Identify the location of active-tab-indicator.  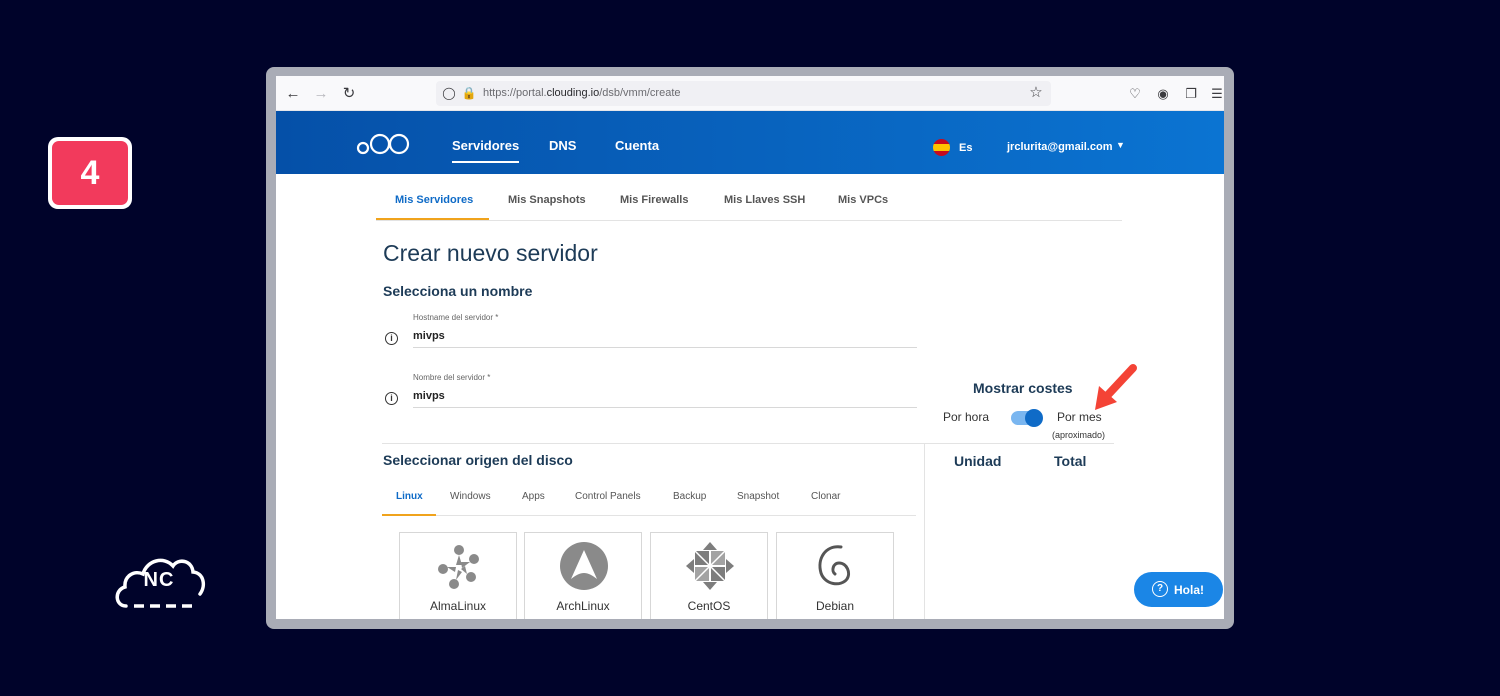
(432, 219).